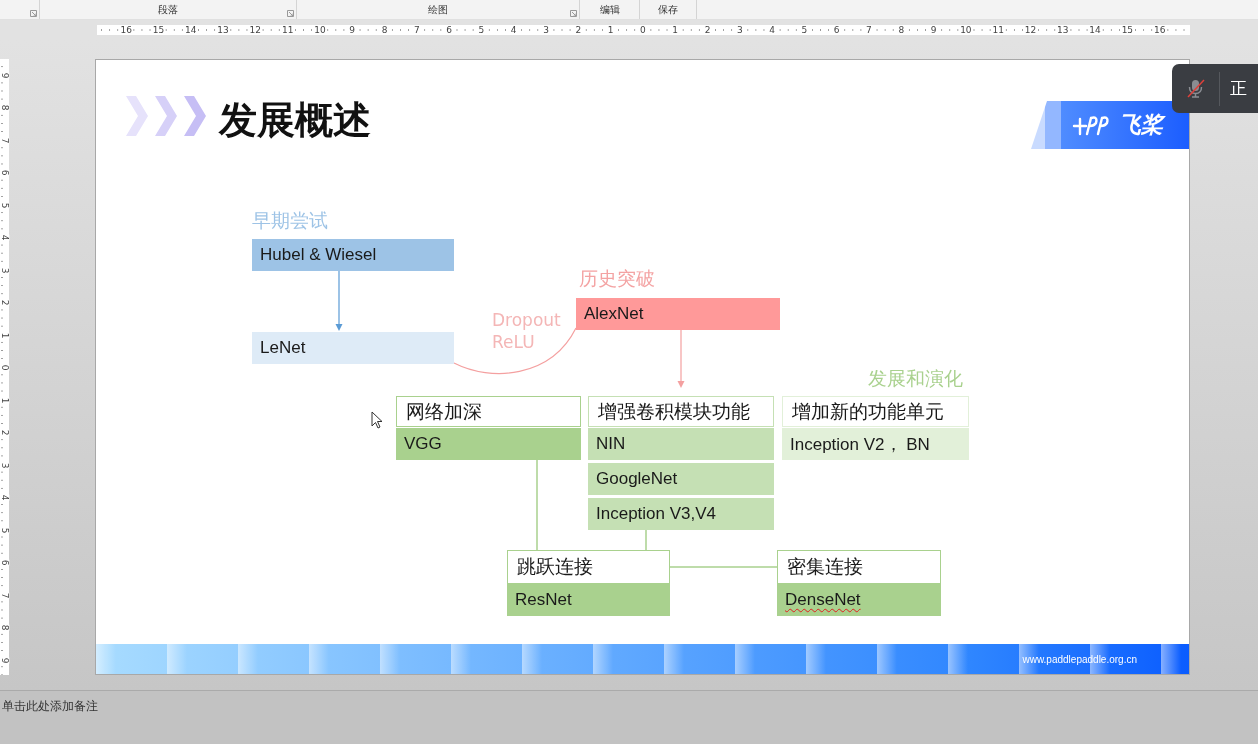 This screenshot has height=744, width=1258. Describe the element at coordinates (488, 444) in the screenshot. I see `model-box: VGG` at that location.